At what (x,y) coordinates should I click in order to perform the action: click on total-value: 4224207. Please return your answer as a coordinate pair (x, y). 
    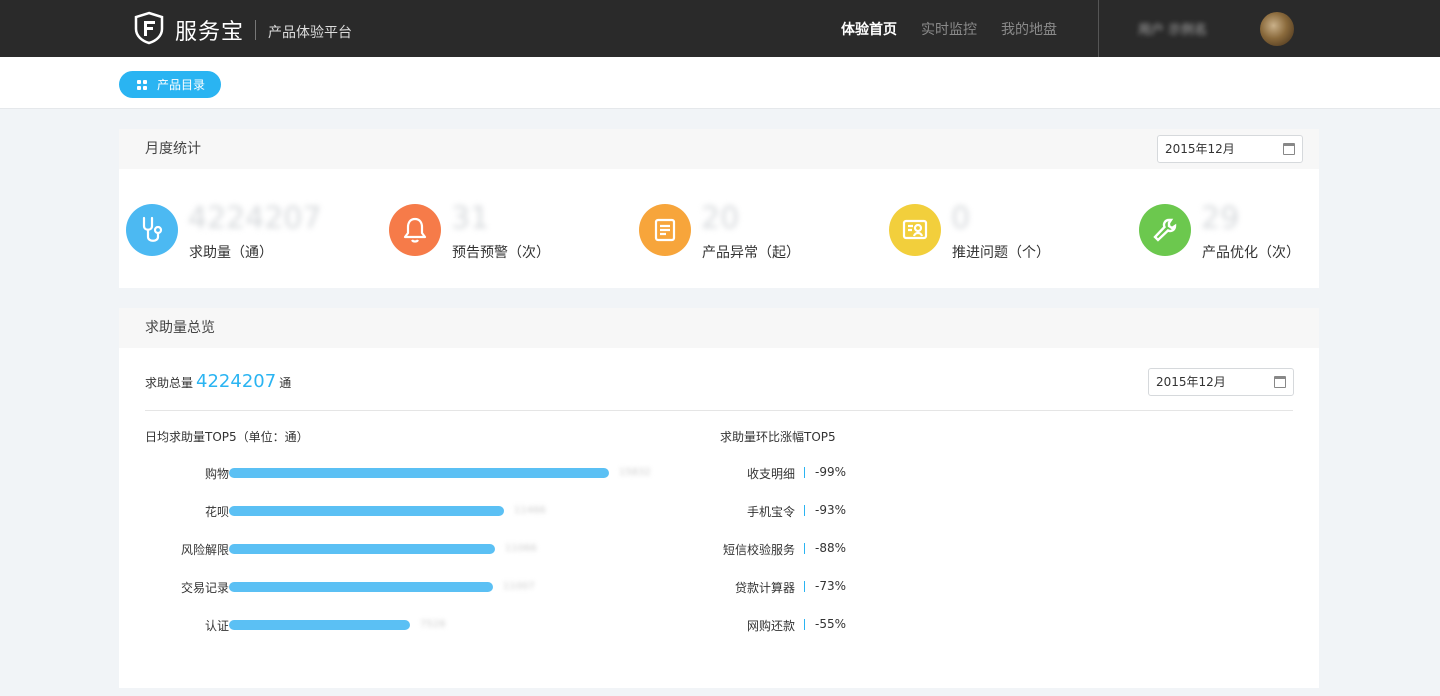
    Looking at the image, I should click on (236, 381).